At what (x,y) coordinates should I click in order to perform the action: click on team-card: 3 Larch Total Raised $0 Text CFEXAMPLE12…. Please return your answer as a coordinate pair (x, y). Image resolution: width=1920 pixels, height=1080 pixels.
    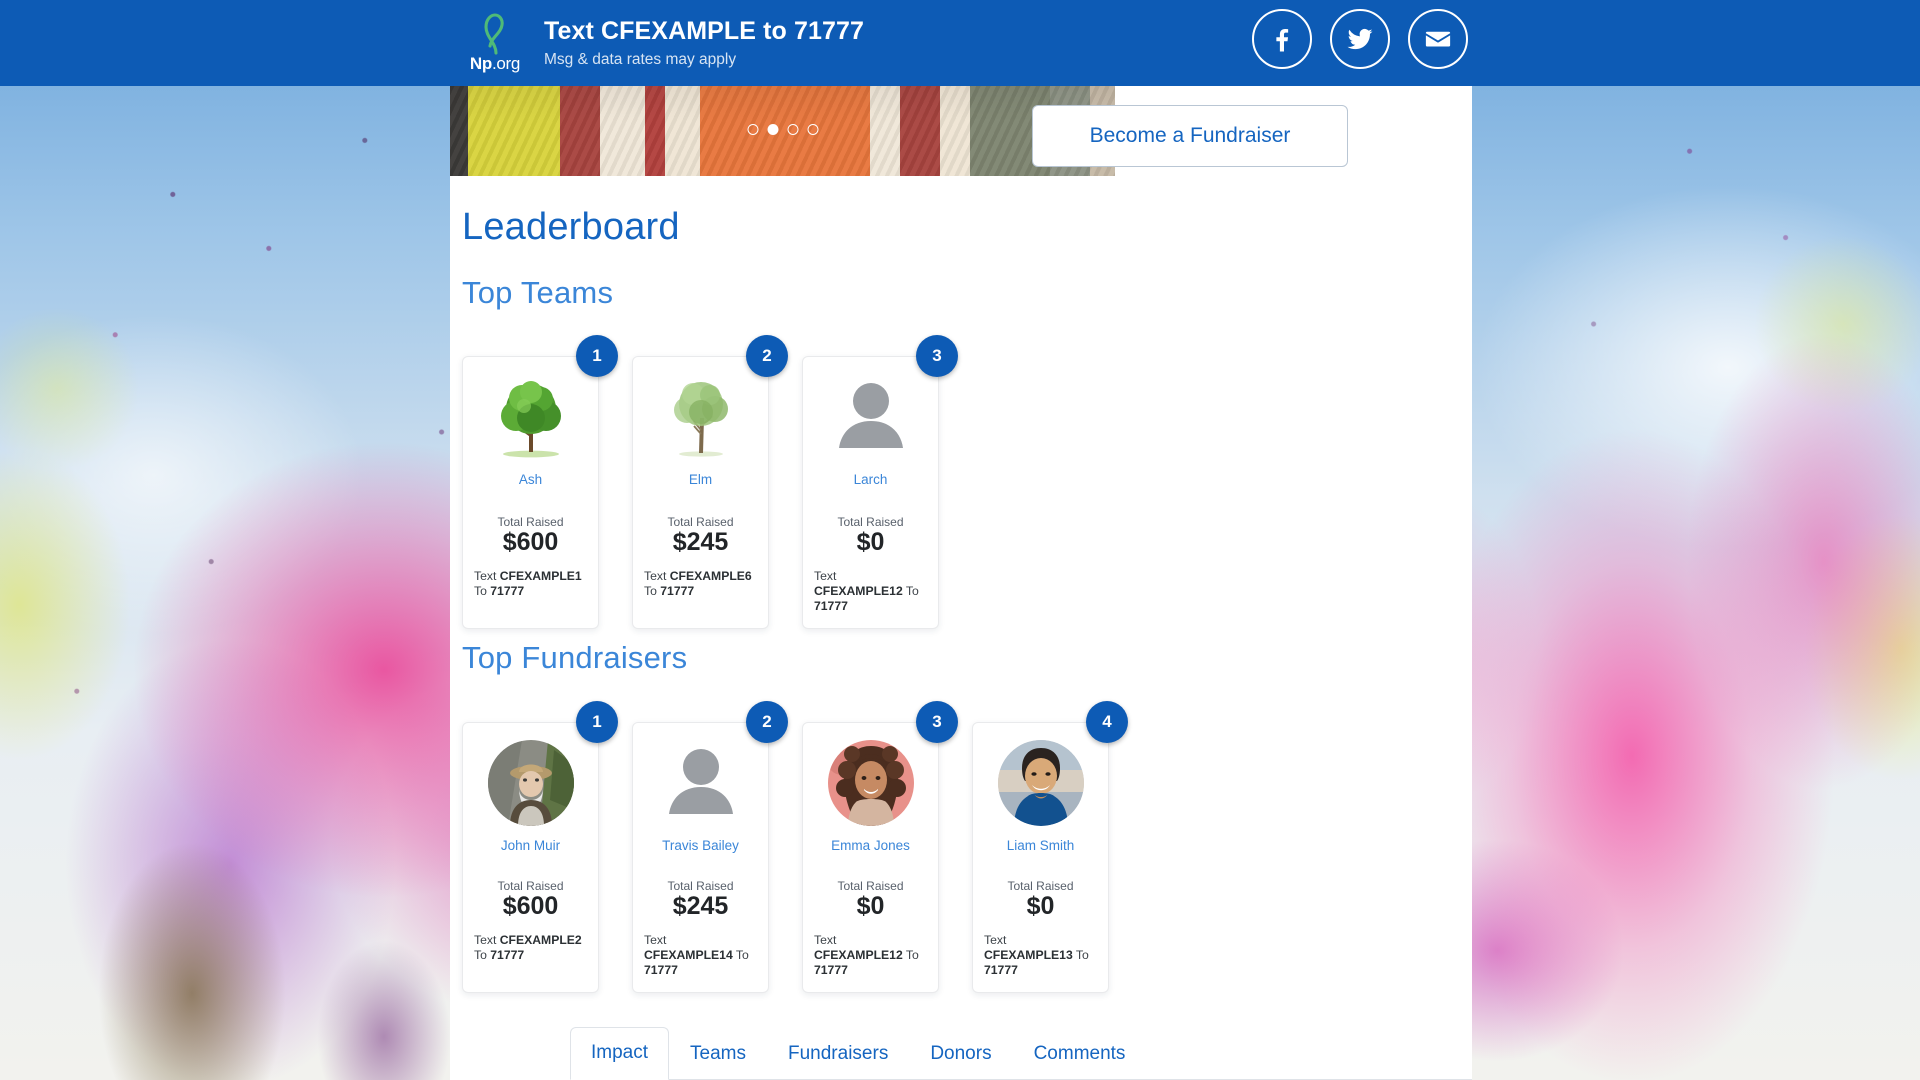
    Looking at the image, I should click on (880, 482).